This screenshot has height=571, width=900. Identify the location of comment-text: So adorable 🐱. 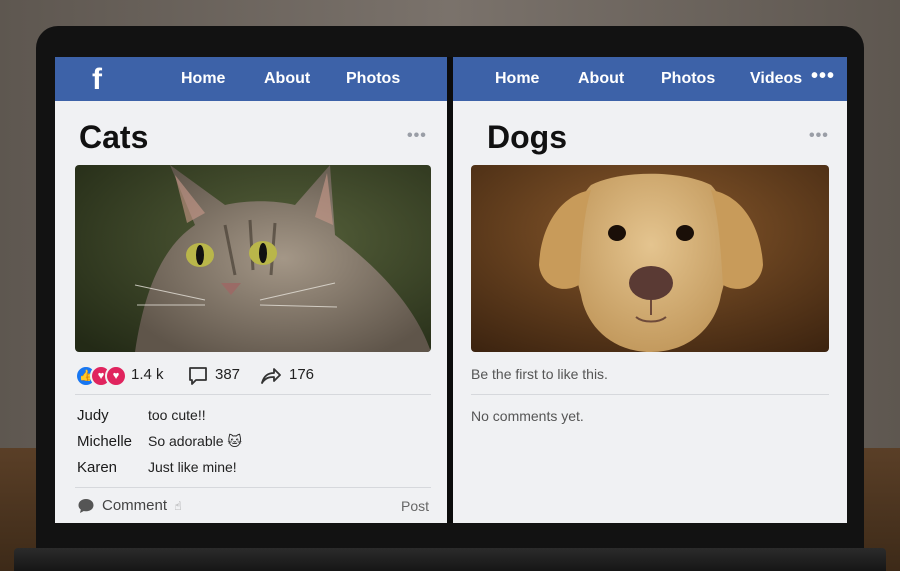
(195, 441).